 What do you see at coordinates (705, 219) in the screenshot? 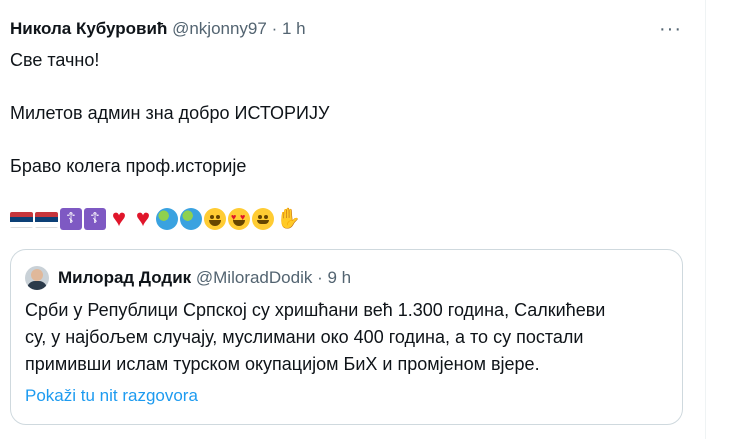
I see `column-divider` at bounding box center [705, 219].